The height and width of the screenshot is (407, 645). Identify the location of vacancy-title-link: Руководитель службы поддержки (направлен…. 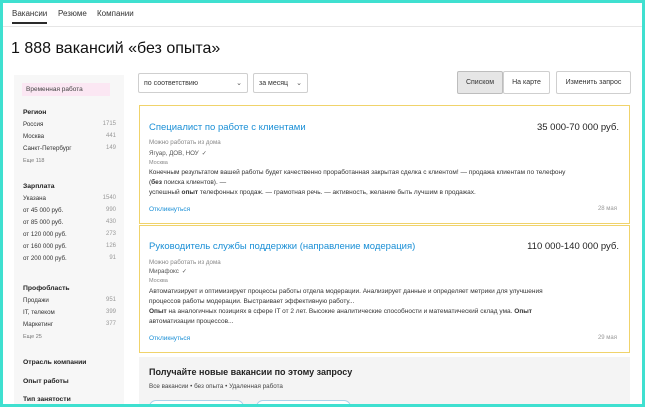
(282, 246).